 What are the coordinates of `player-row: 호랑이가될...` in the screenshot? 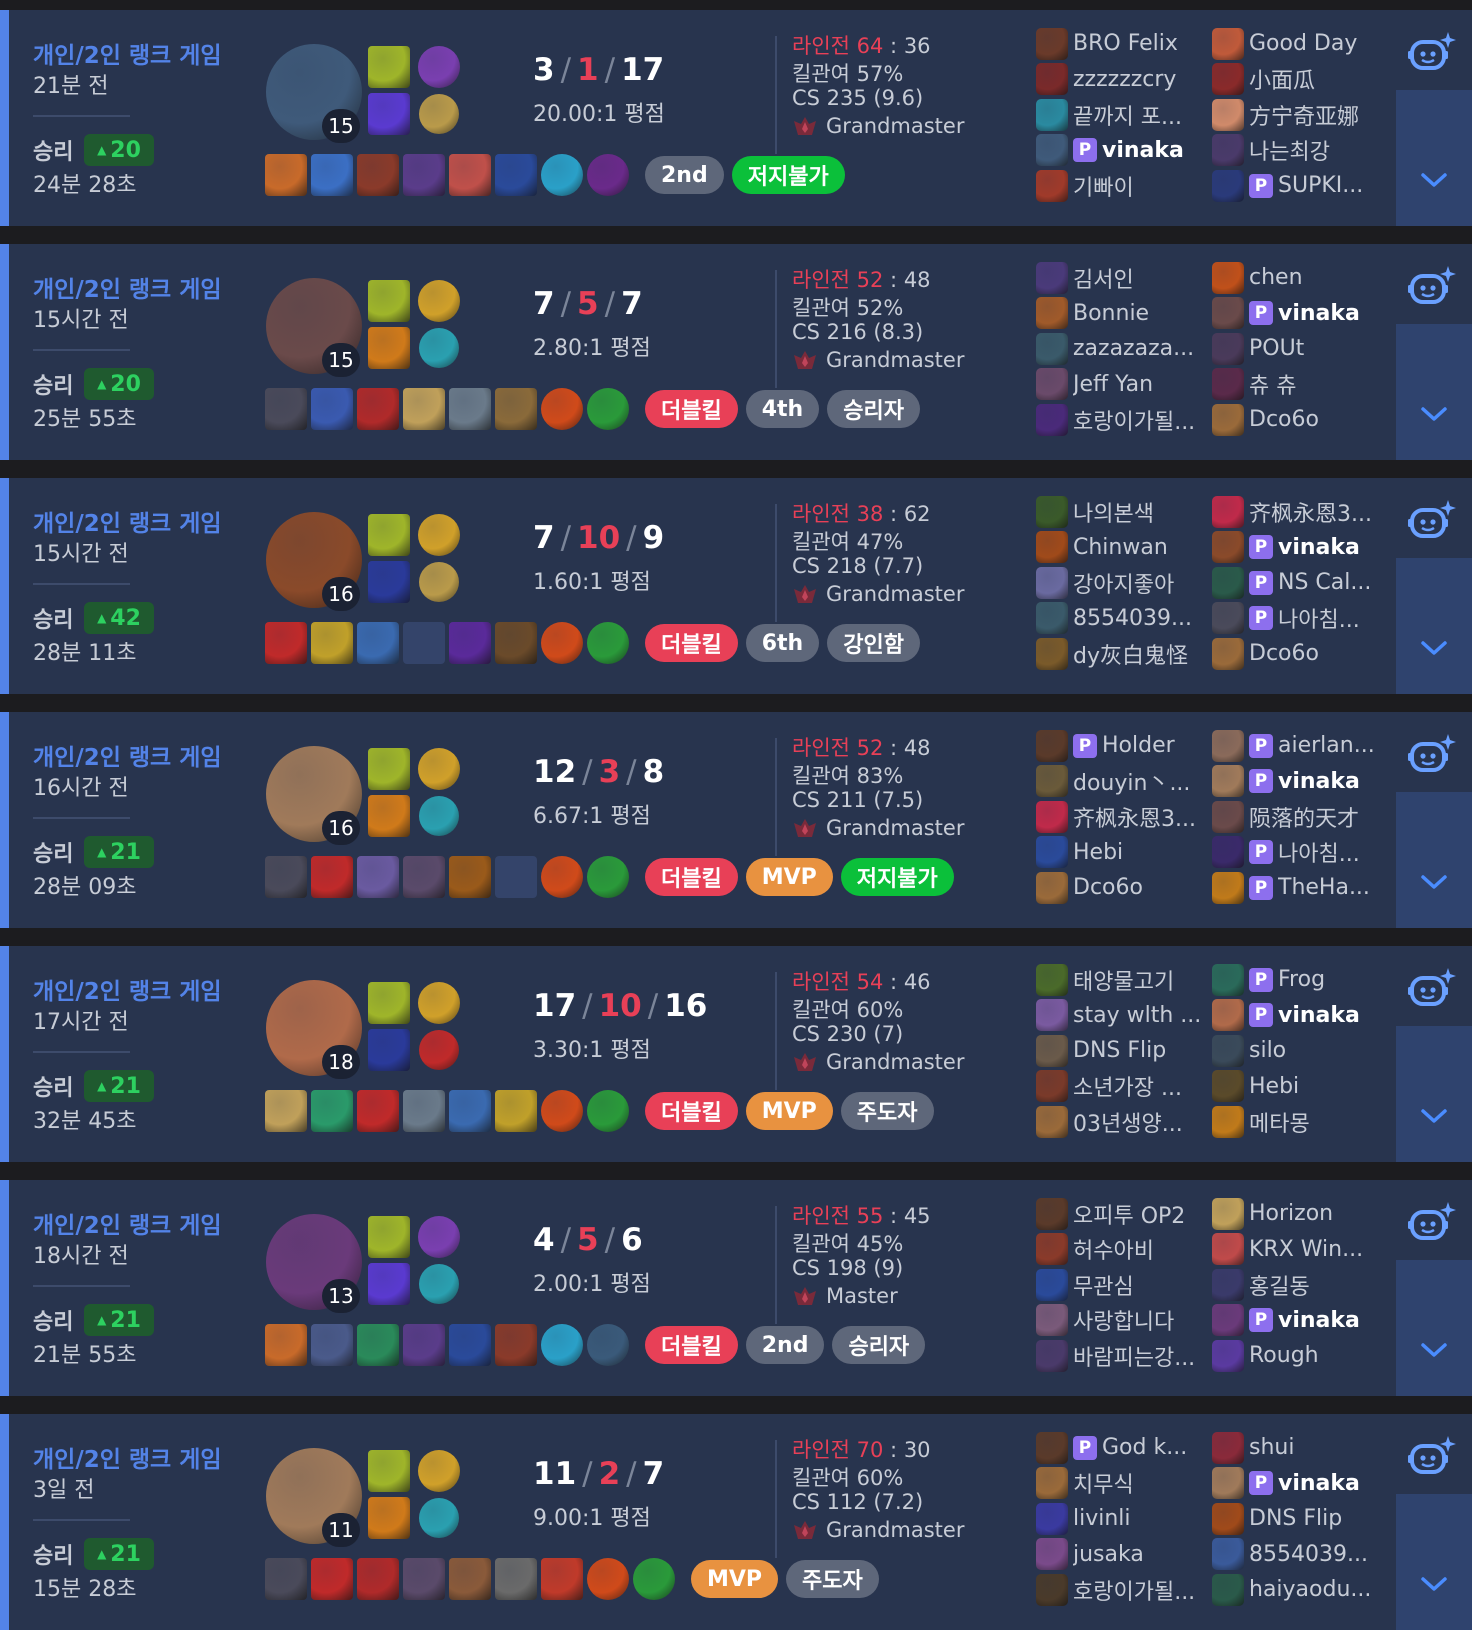 It's located at (1121, 420).